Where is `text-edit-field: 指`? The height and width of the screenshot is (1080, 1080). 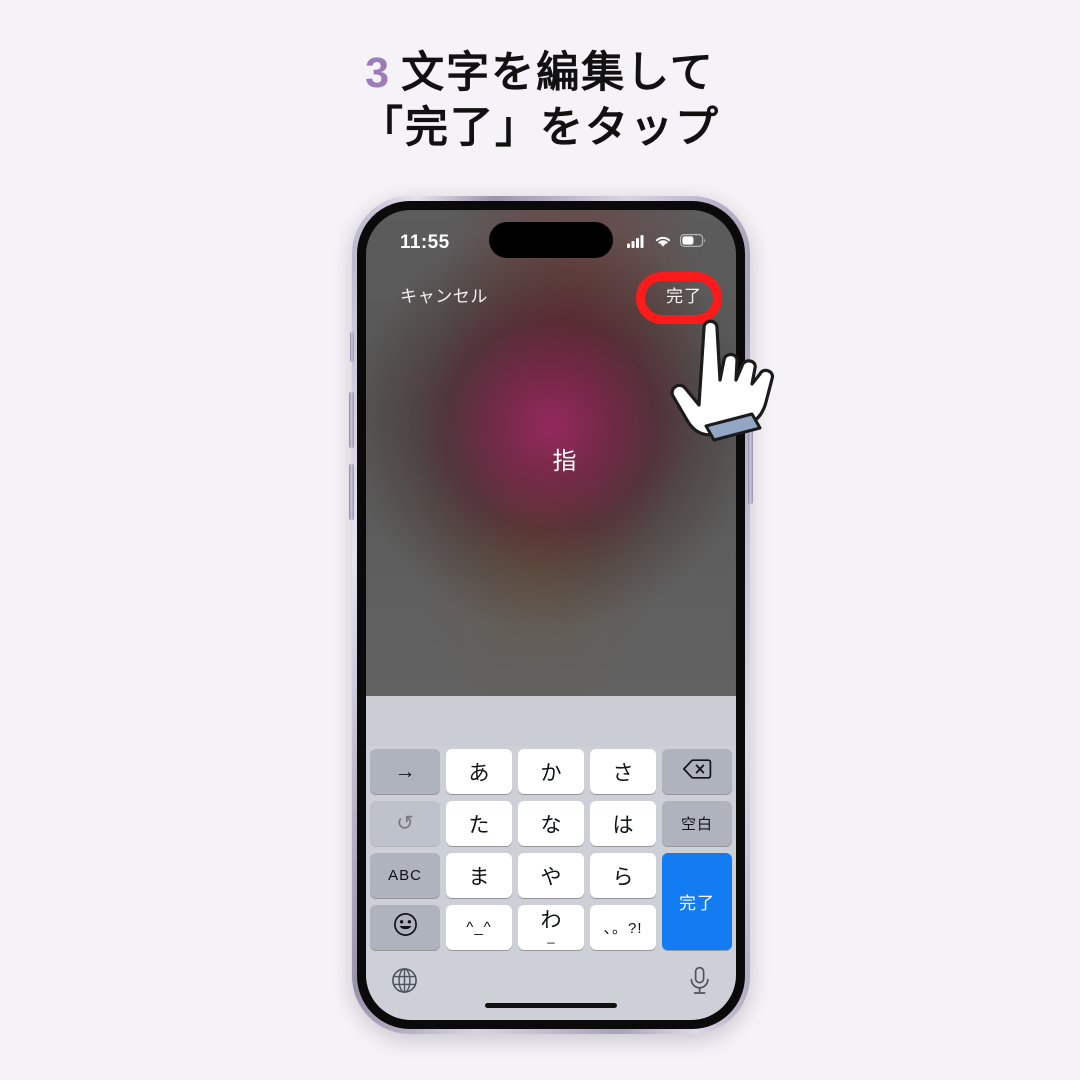 text-edit-field: 指 is located at coordinates (565, 458).